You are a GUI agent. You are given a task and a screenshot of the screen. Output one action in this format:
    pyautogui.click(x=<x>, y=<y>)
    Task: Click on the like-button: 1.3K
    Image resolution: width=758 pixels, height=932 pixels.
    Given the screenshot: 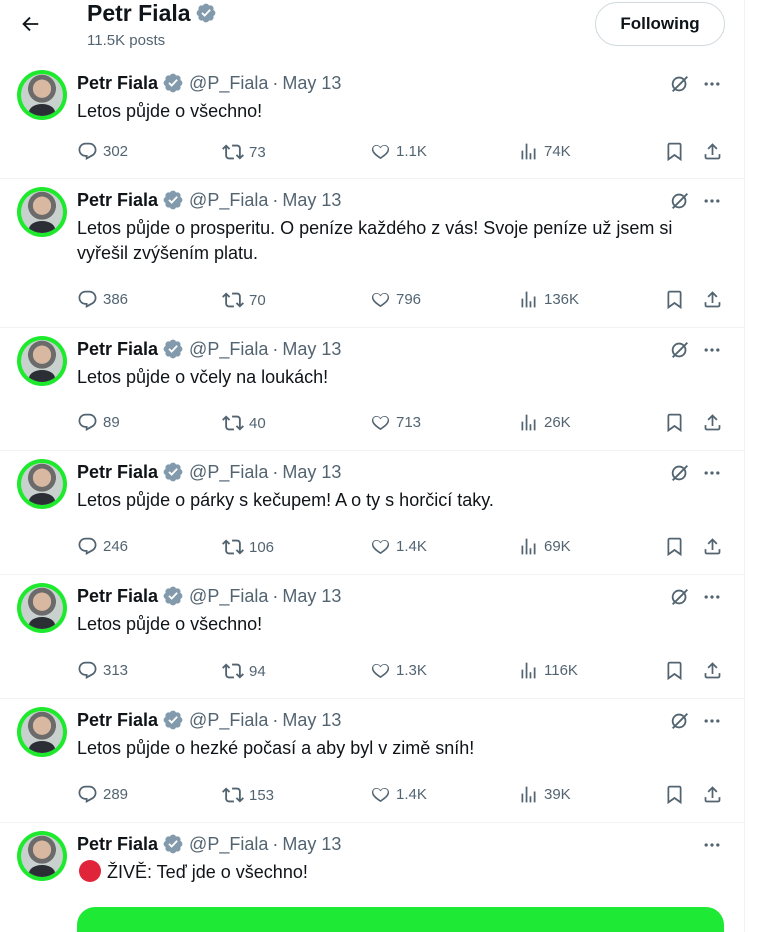 What is the action you would take?
    pyautogui.click(x=398, y=670)
    